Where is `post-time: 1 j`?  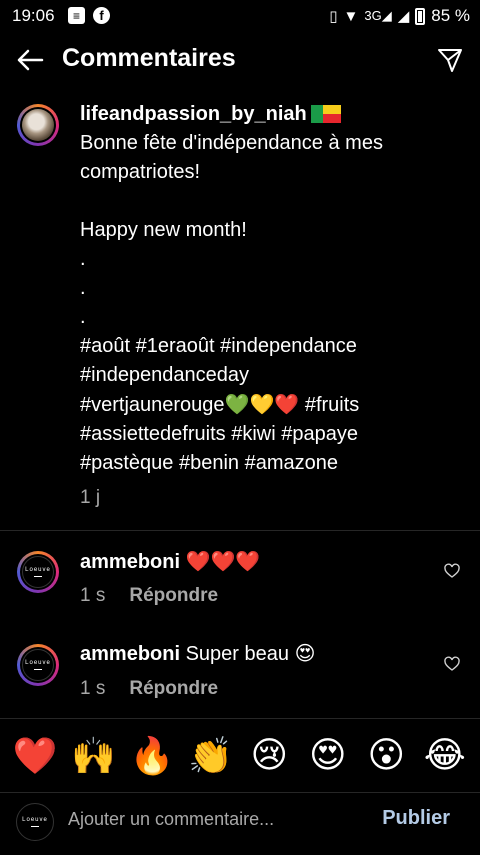
post-time: 1 j is located at coordinates (90, 497).